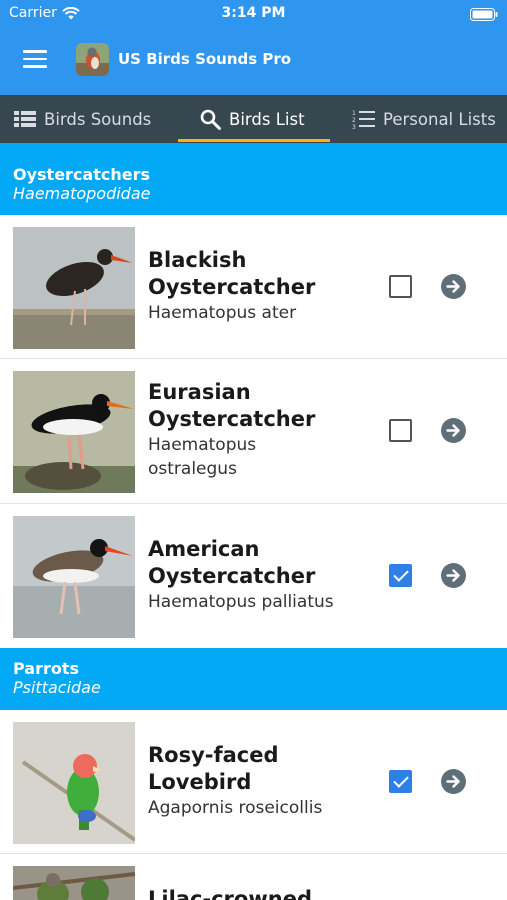 The height and width of the screenshot is (900, 507). What do you see at coordinates (241, 602) in the screenshot?
I see `bird-latin-name: Haematopus palliatus` at bounding box center [241, 602].